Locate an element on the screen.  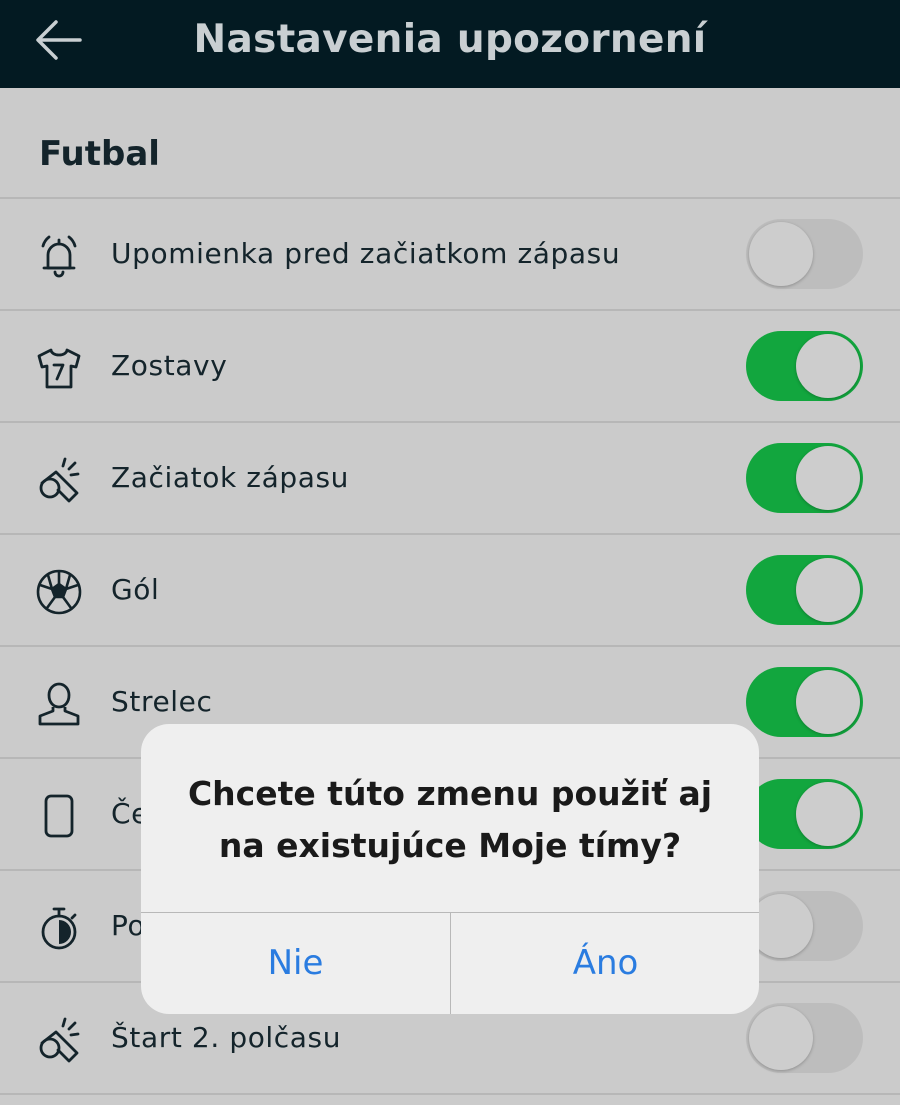
bell-icon is located at coordinates (59, 256).